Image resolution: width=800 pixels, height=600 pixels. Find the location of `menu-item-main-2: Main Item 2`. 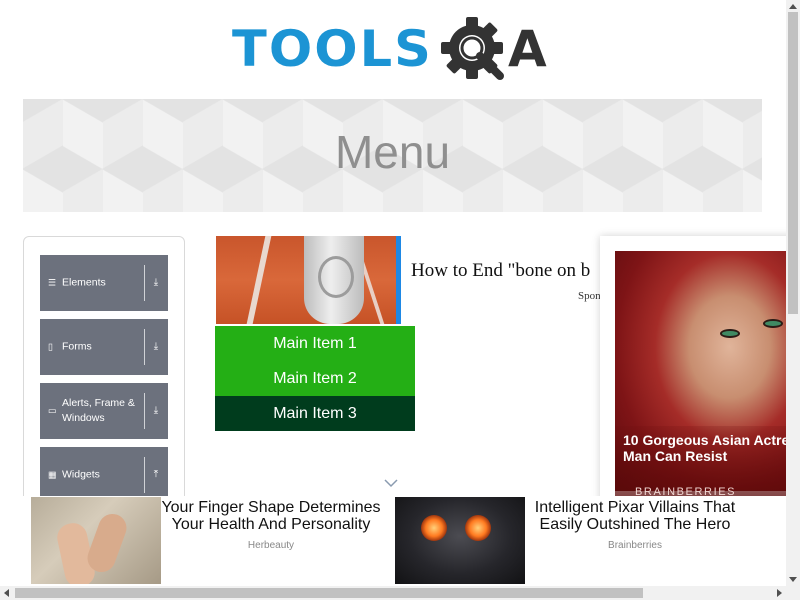

menu-item-main-2: Main Item 2 is located at coordinates (315, 378).